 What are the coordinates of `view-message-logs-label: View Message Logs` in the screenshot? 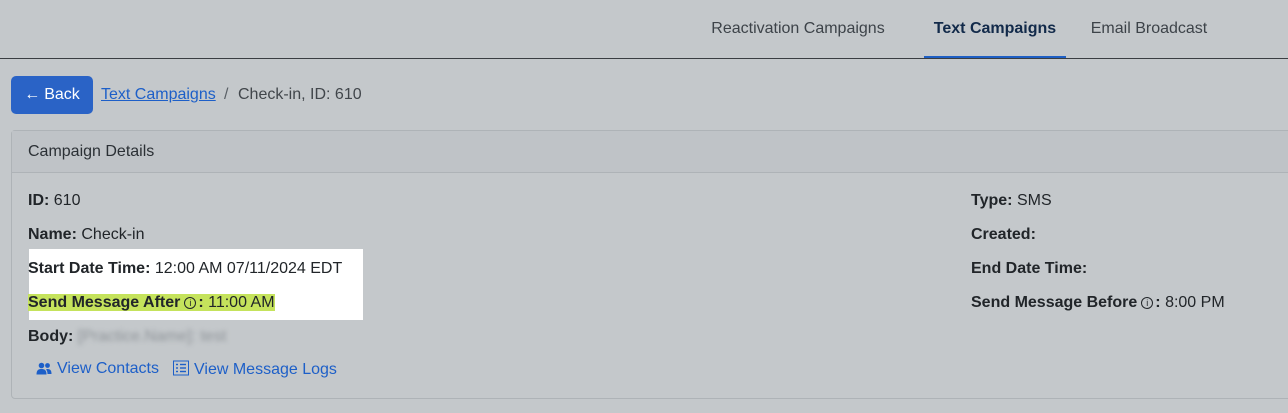 It's located at (265, 369).